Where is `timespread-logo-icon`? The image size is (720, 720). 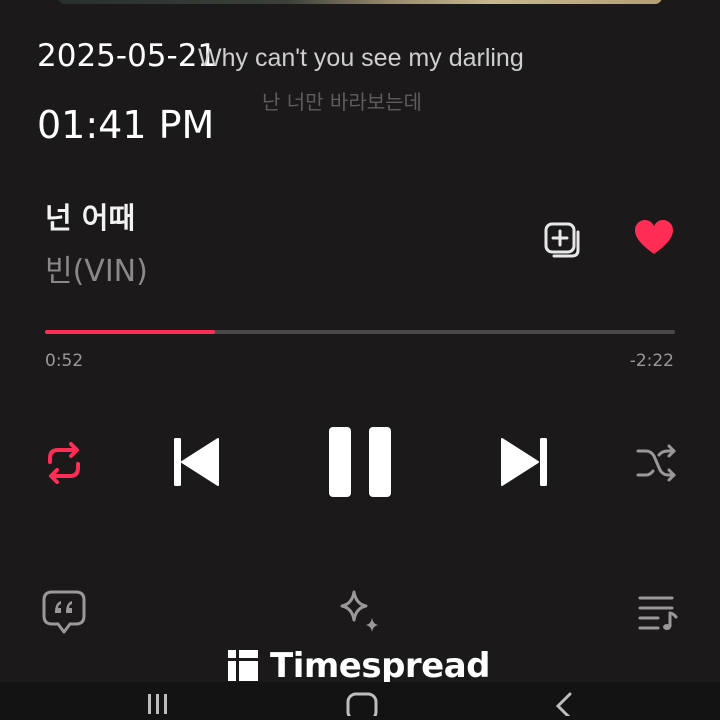
timespread-logo-icon is located at coordinates (243, 665).